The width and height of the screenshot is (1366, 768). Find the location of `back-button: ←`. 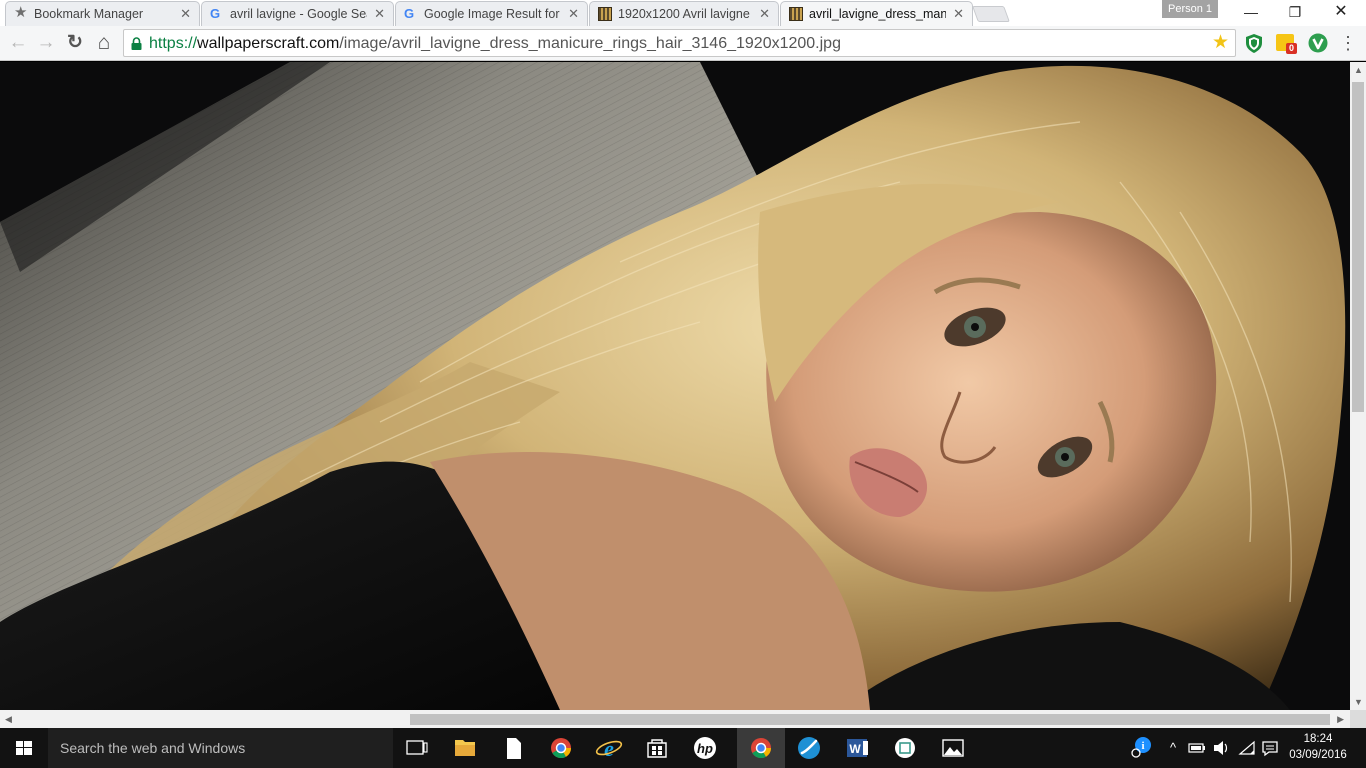

back-button: ← is located at coordinates (18, 43).